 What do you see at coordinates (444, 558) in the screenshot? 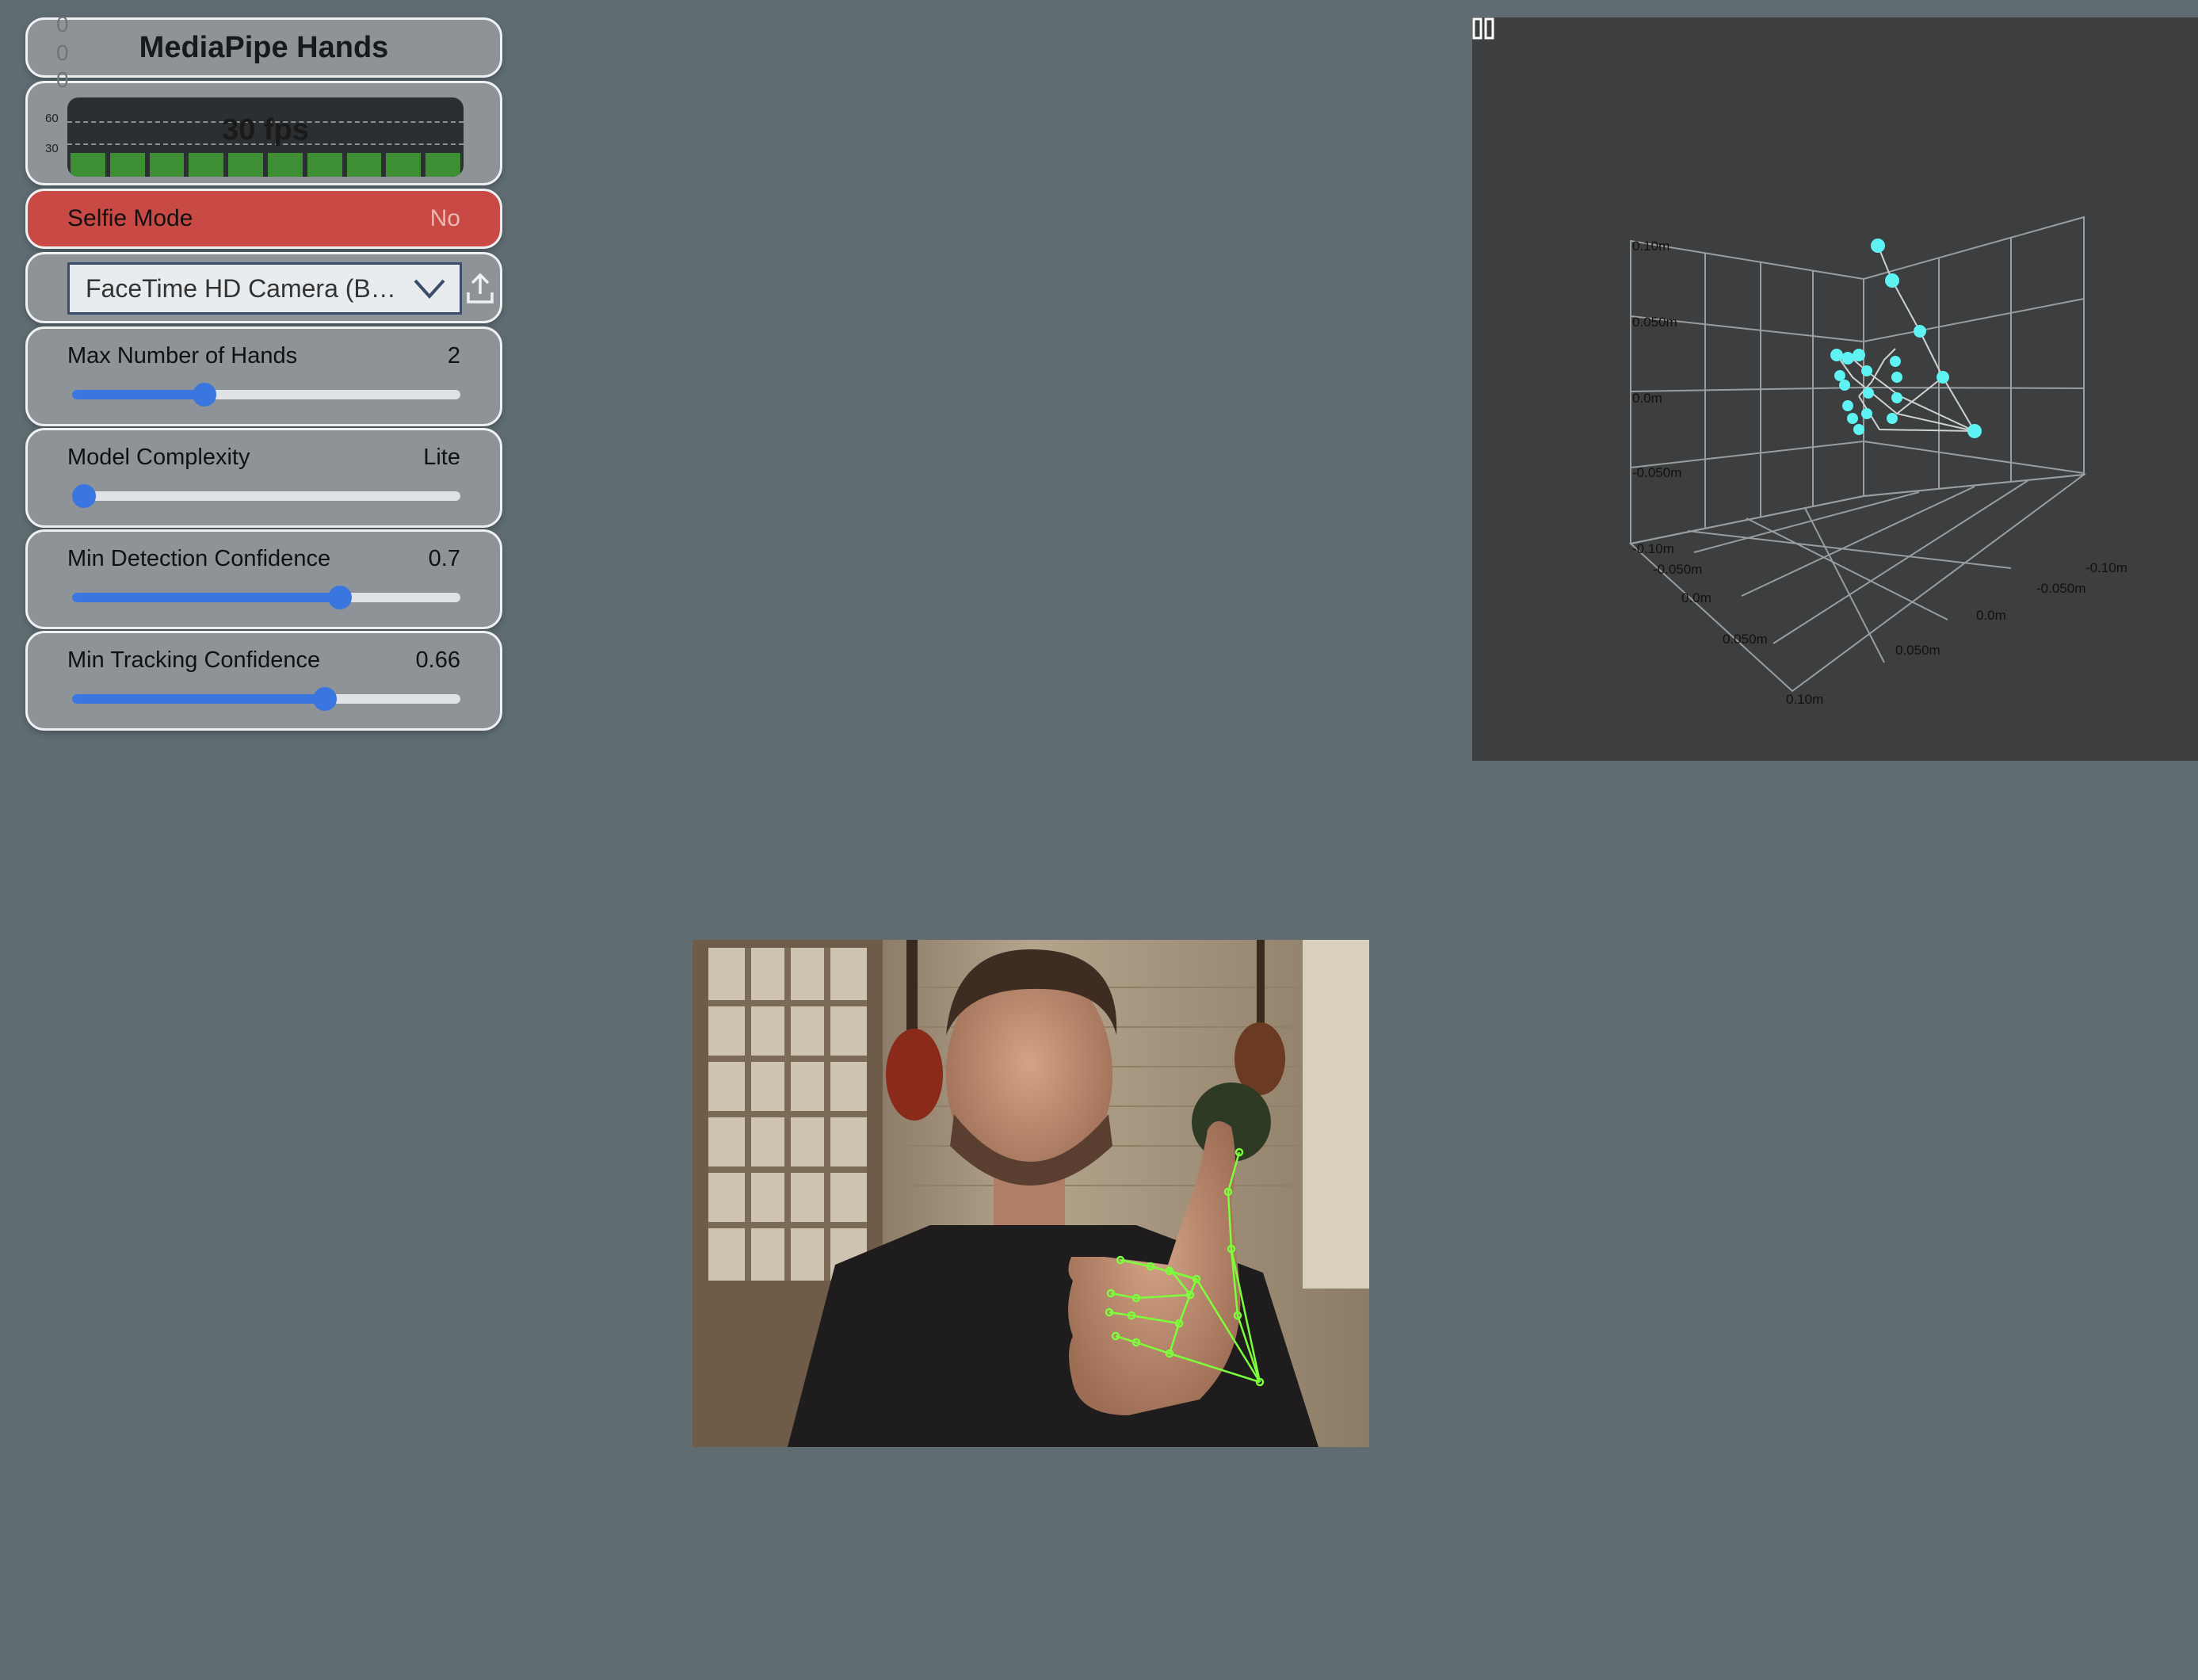
I see `min-detection-value: 0.7` at bounding box center [444, 558].